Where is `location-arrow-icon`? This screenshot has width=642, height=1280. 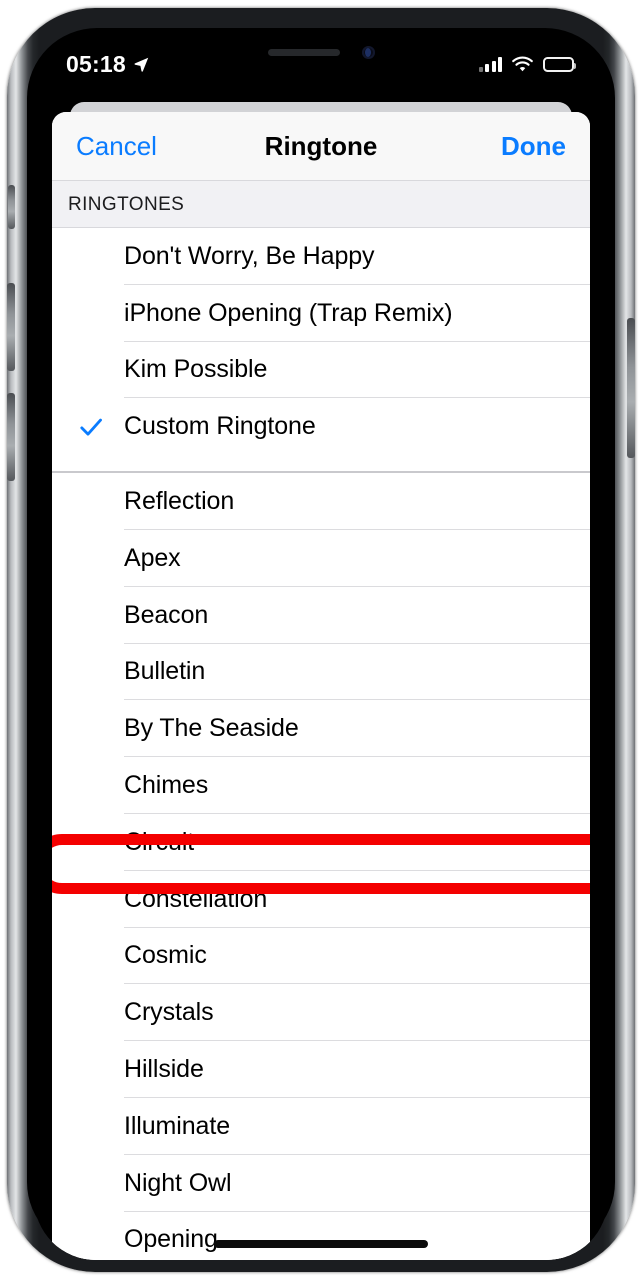
location-arrow-icon is located at coordinates (141, 64).